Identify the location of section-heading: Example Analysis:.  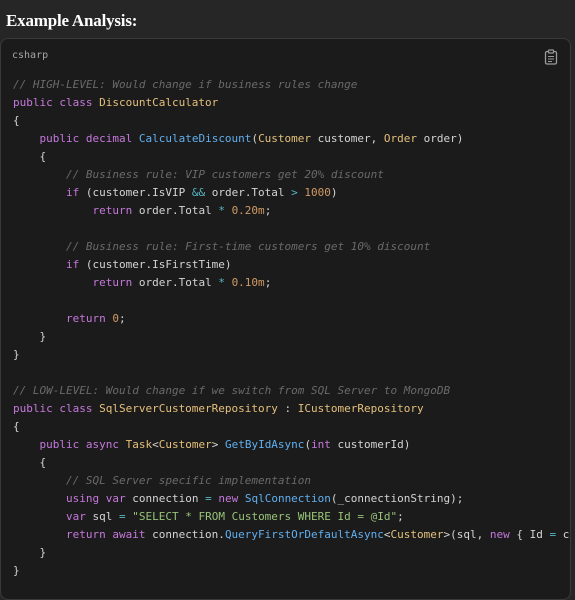
(72, 20).